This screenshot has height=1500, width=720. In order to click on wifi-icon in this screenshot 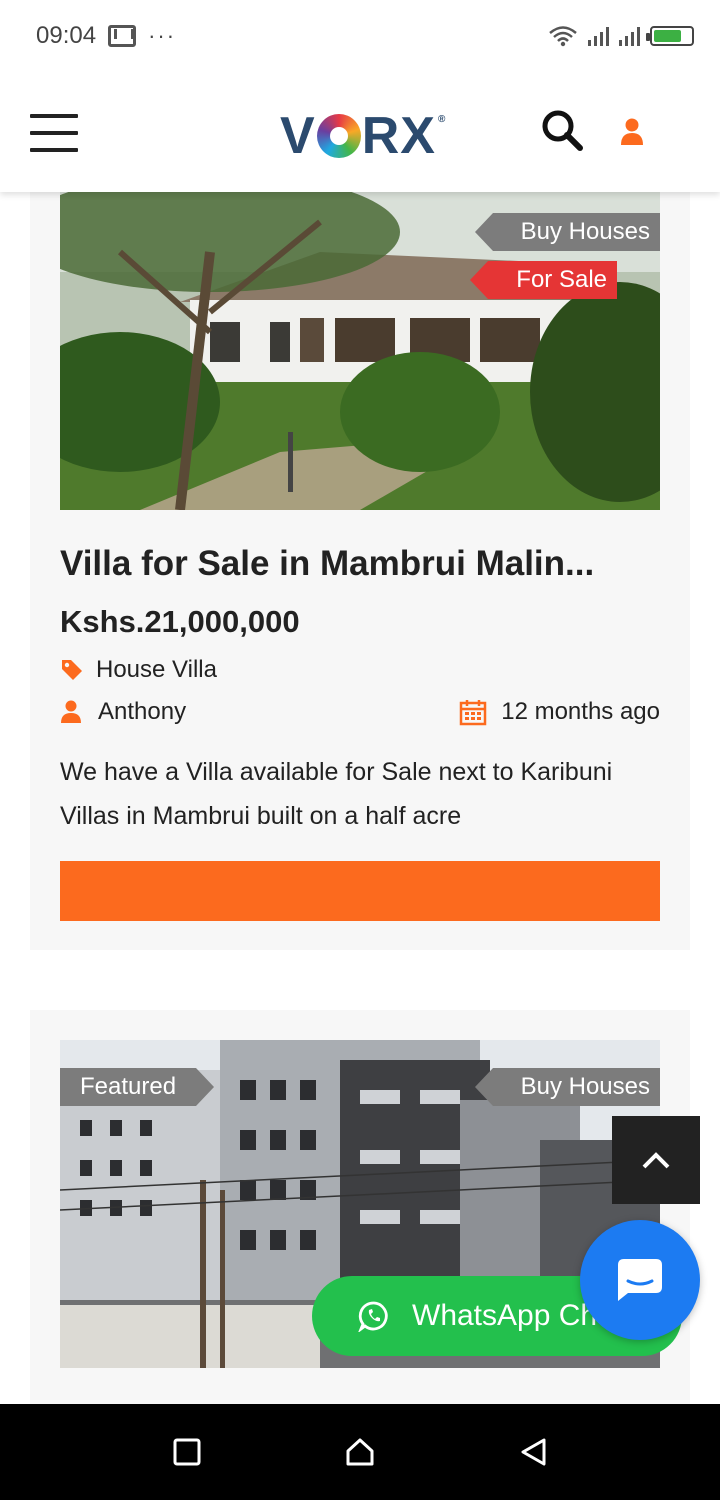, I will do `click(563, 36)`.